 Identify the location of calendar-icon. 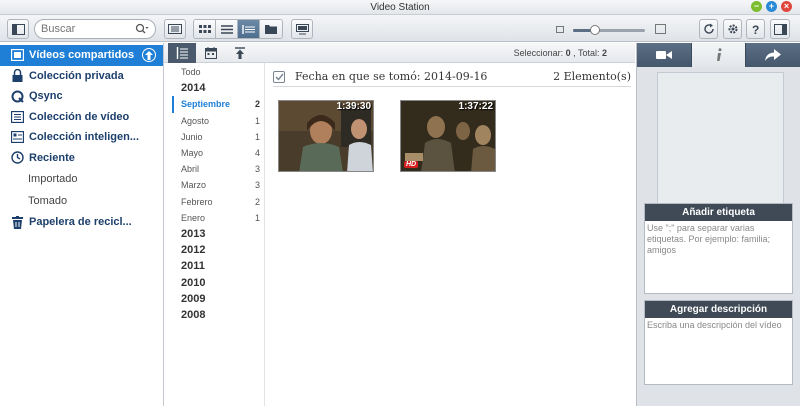
(211, 53).